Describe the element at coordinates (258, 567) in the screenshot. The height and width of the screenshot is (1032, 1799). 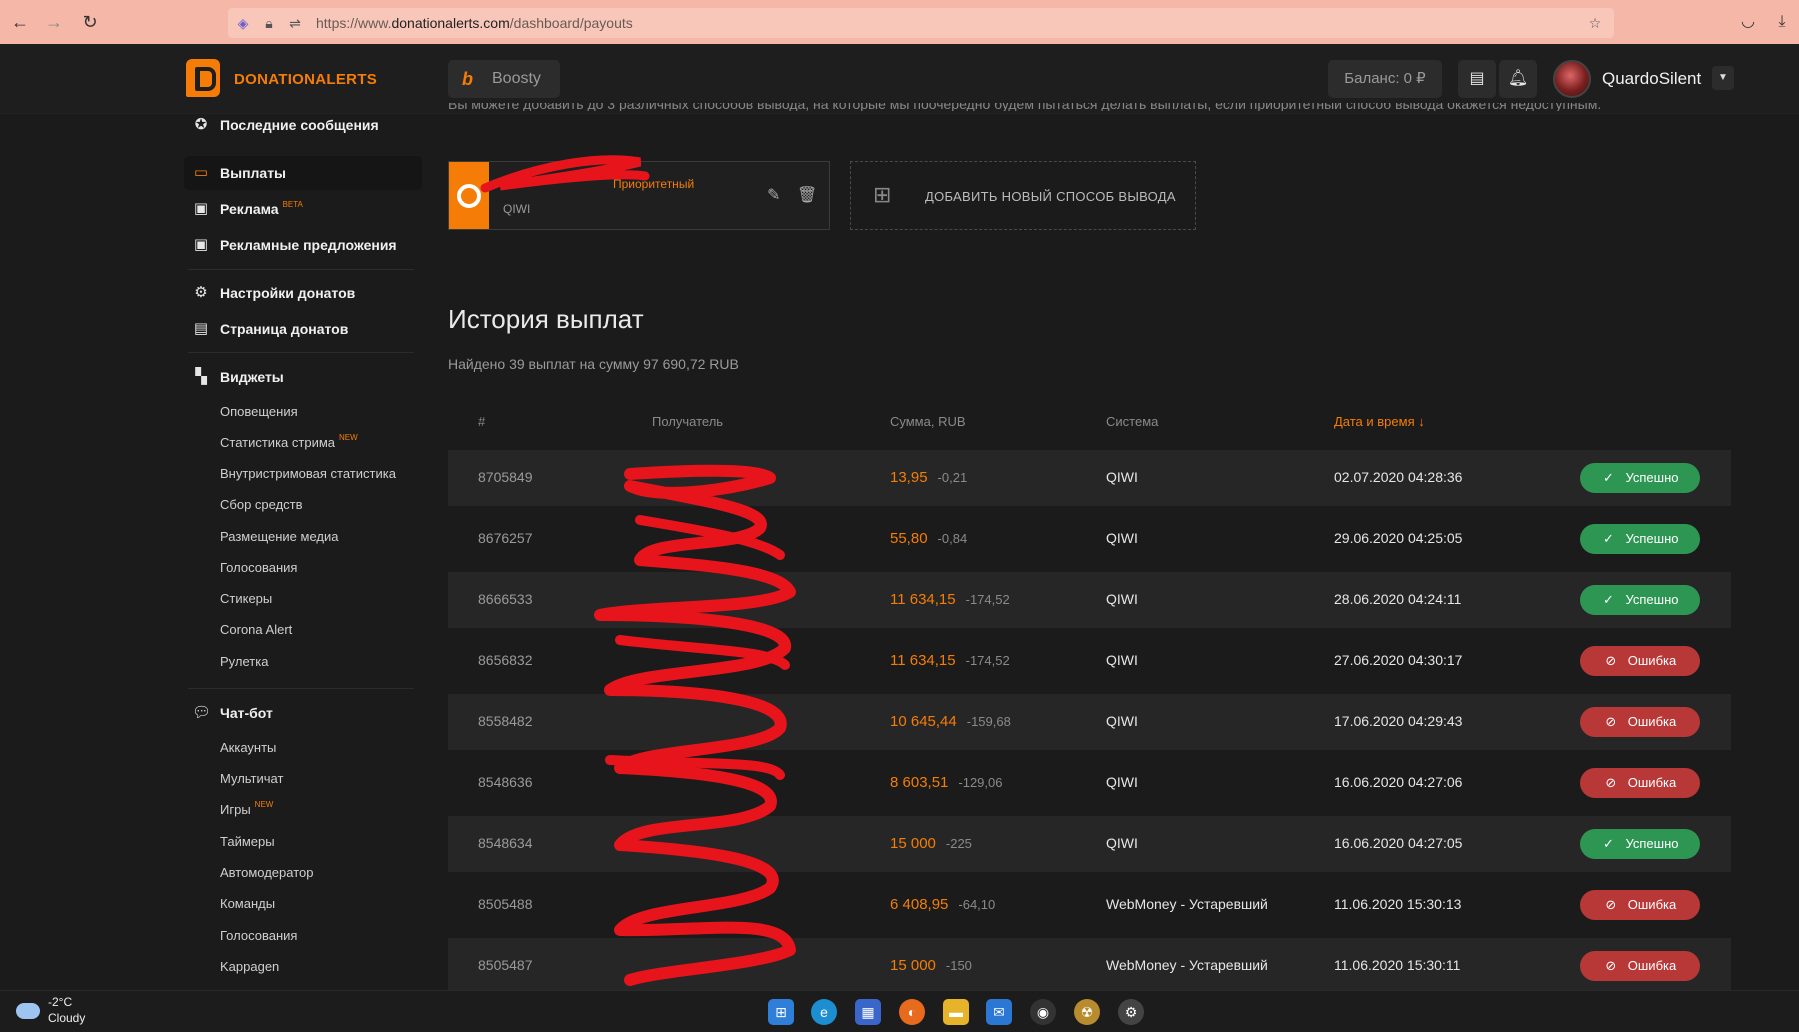
I see `sidebar-sub-polls: Голосования` at that location.